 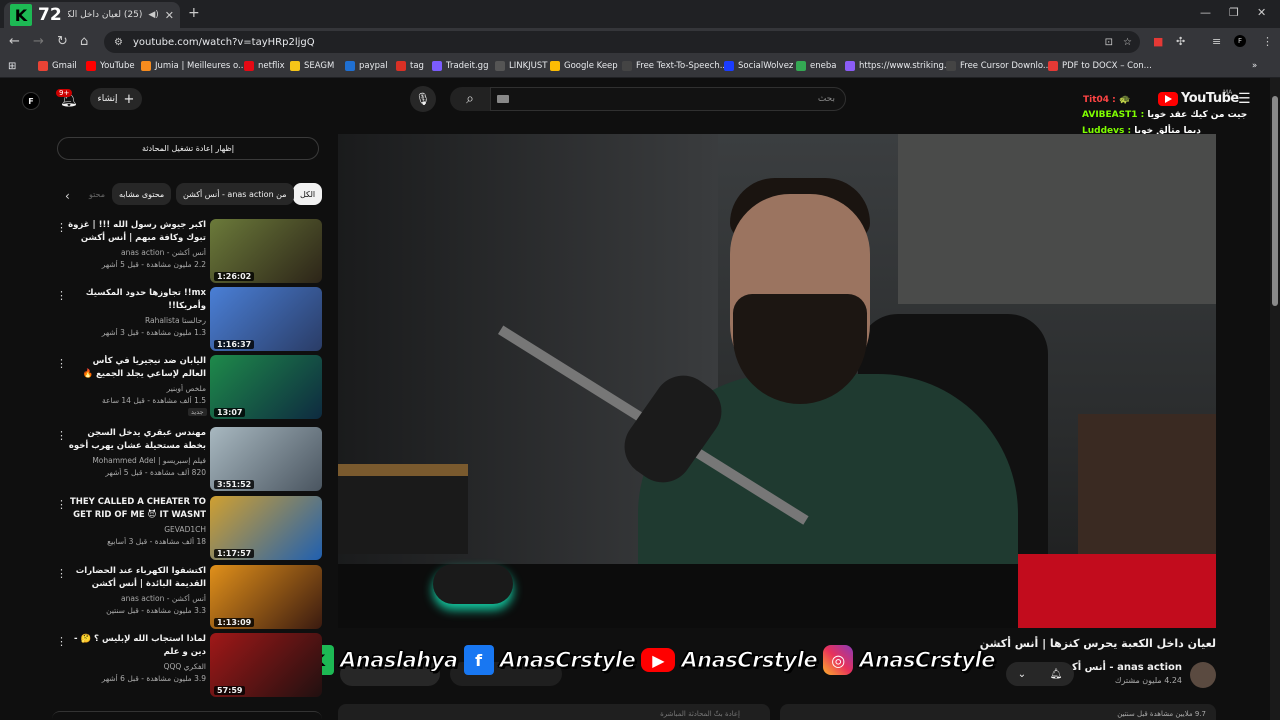 I want to click on video-duration: 1:26:02, so click(x=234, y=276).